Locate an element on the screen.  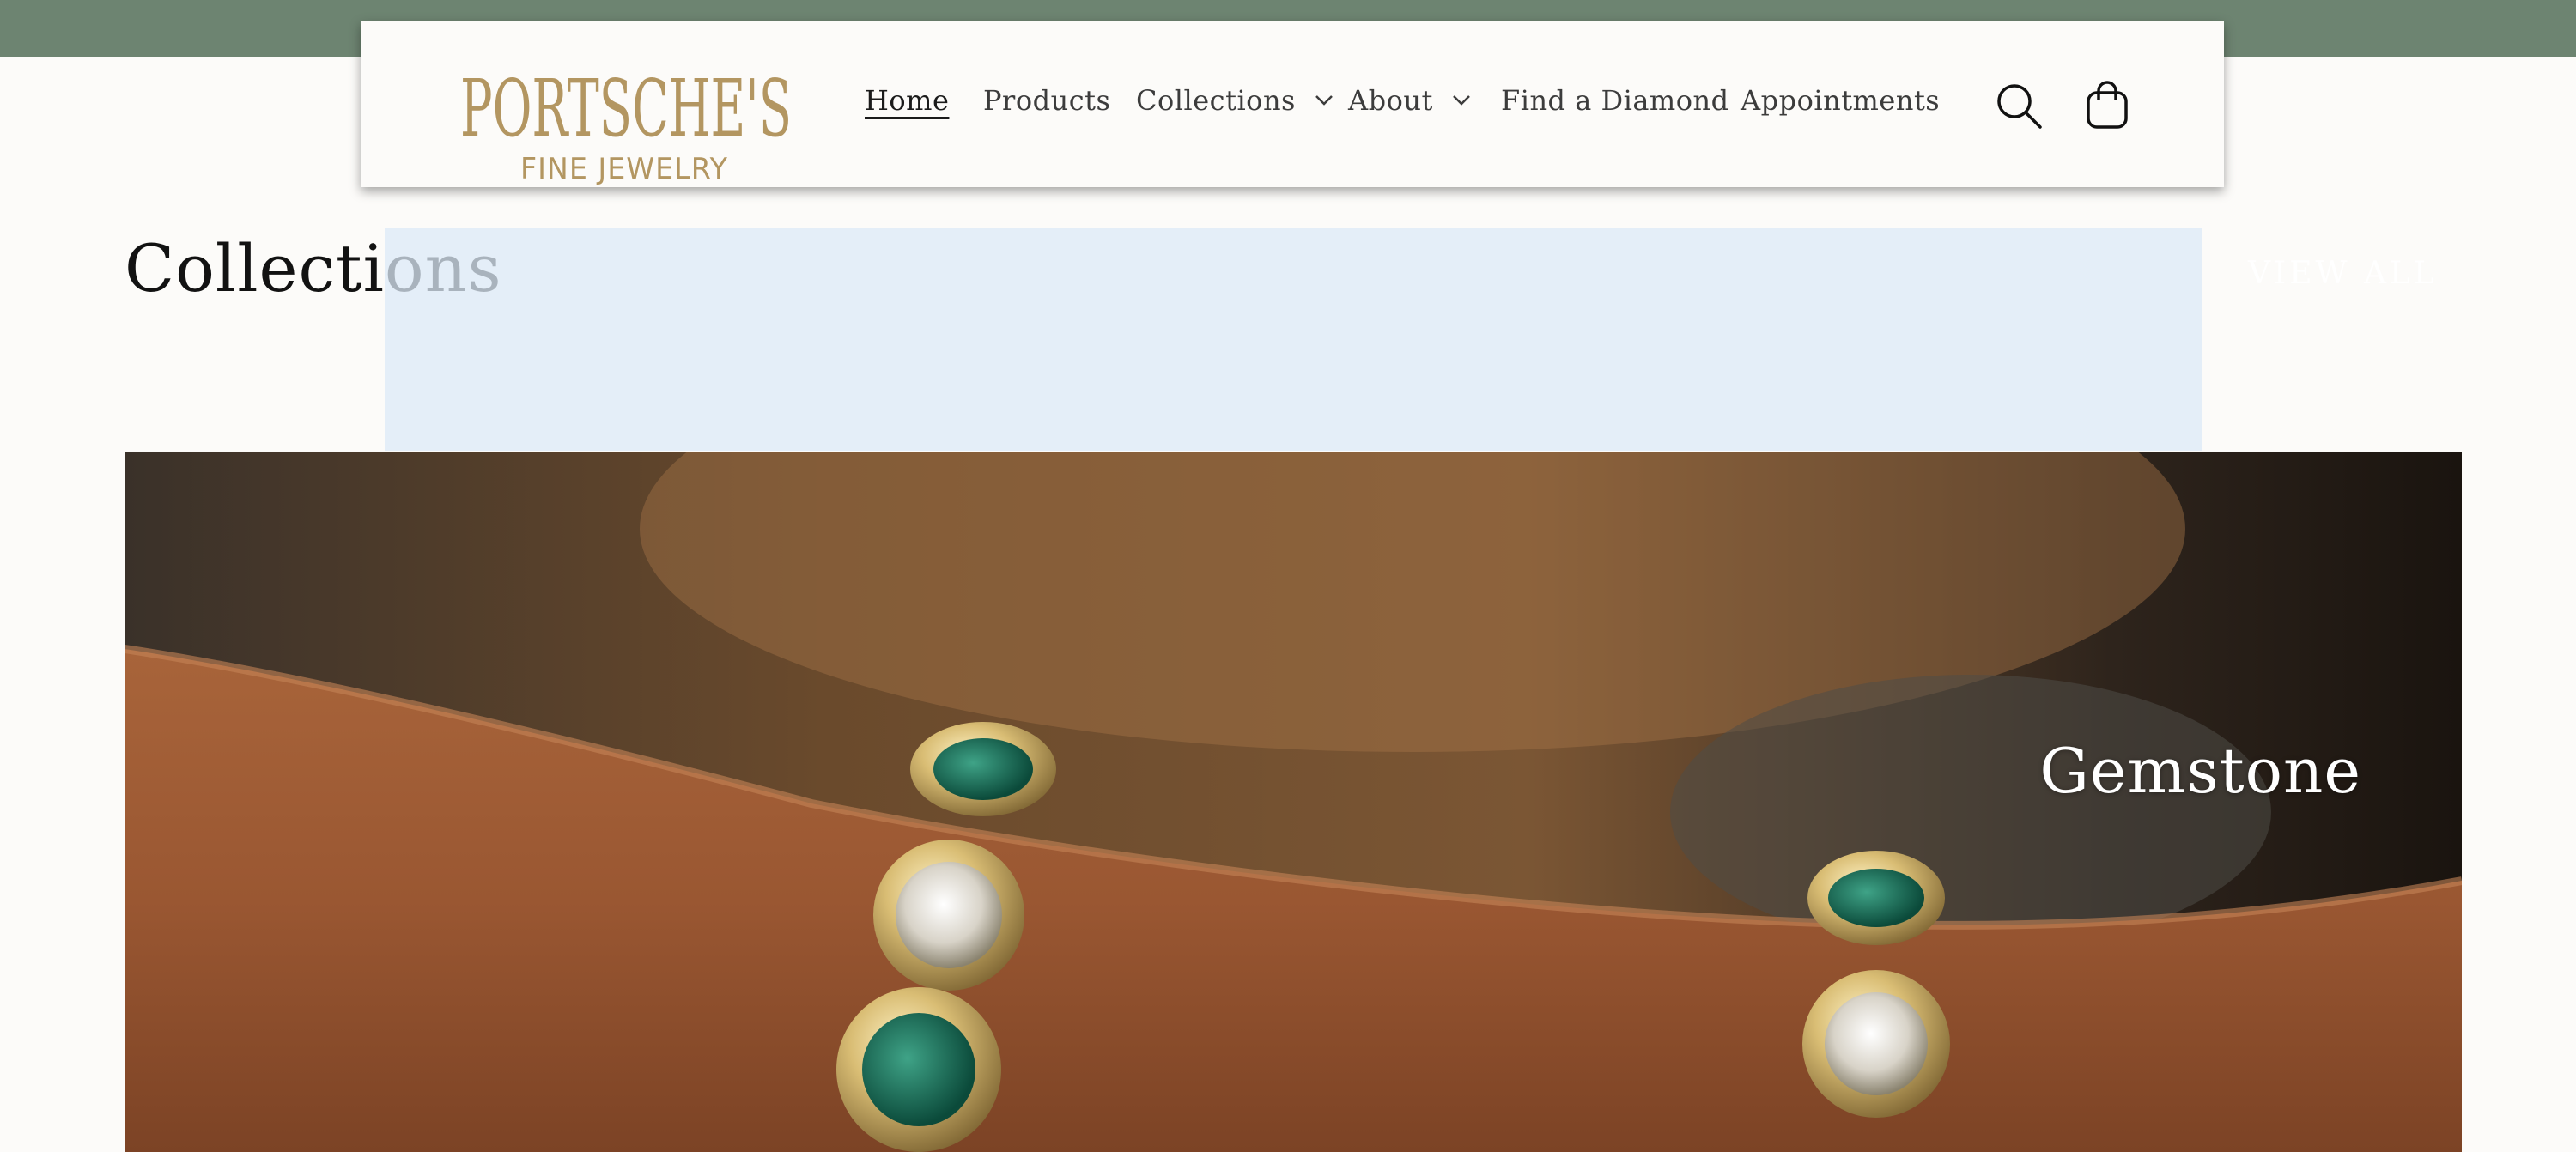
view-all-link: VIEW ALL is located at coordinates (2343, 273).